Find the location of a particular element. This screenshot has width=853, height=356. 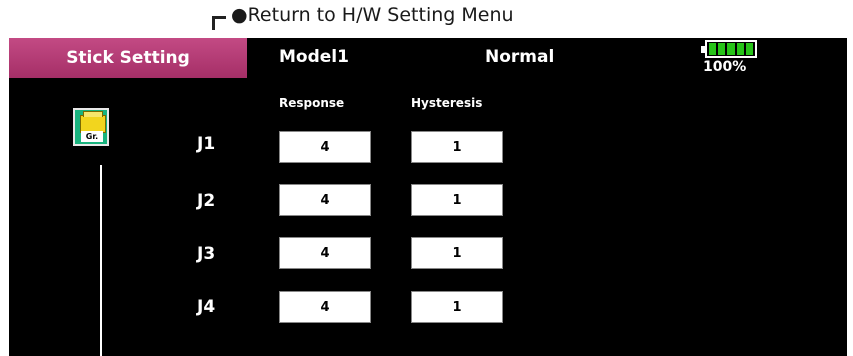

group-button-label: Gr. is located at coordinates (92, 136).